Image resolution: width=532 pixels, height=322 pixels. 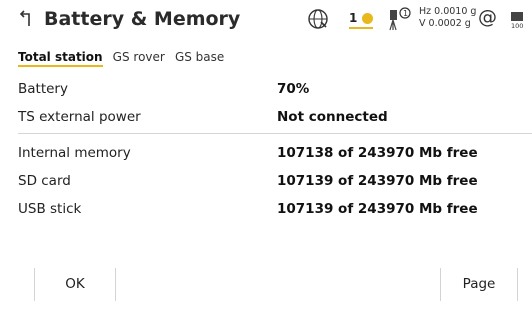 I want to click on row-value: 107138 of 243970 Mb free, so click(x=377, y=153).